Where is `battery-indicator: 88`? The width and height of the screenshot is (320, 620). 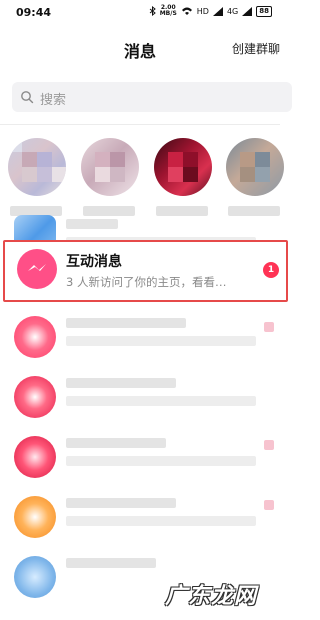
battery-indicator: 88 is located at coordinates (264, 11).